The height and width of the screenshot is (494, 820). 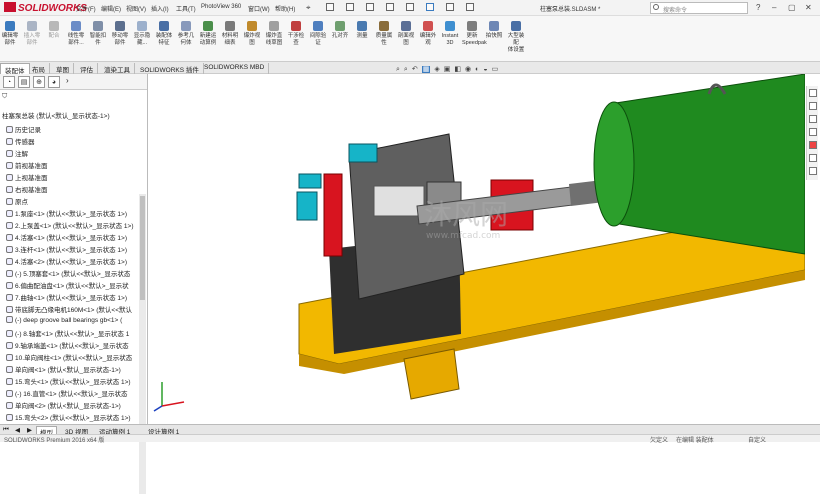 What do you see at coordinates (363, 153) in the screenshot?
I see `check-valve-top` at bounding box center [363, 153].